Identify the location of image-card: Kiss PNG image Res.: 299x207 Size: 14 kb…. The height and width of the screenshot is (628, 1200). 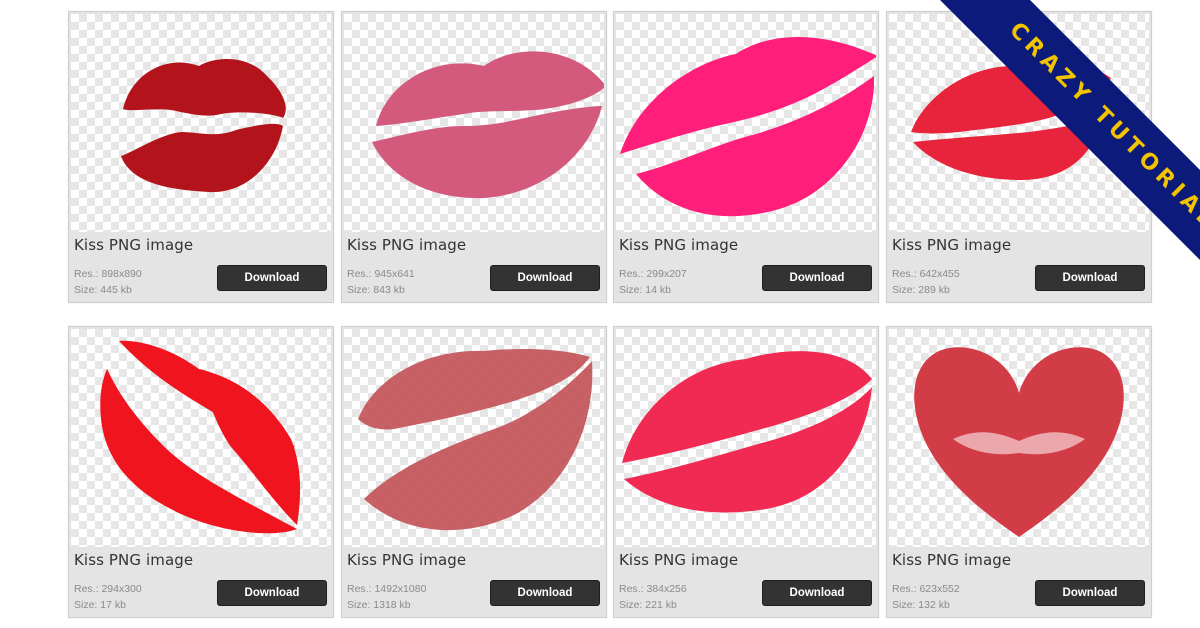
(746, 157).